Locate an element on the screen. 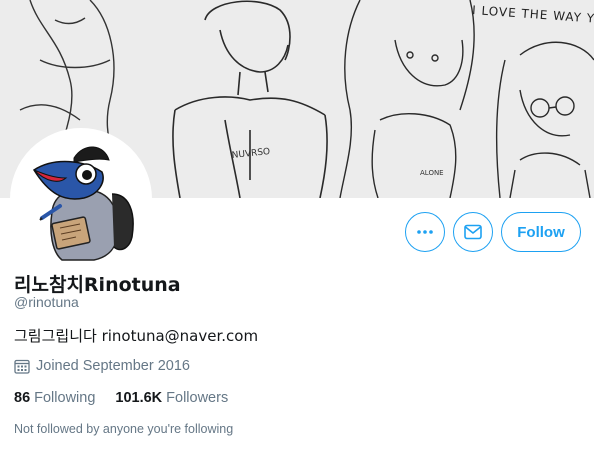 This screenshot has width=594, height=459. follow-stats: 86 Following 101.6K Followers is located at coordinates (131, 398).